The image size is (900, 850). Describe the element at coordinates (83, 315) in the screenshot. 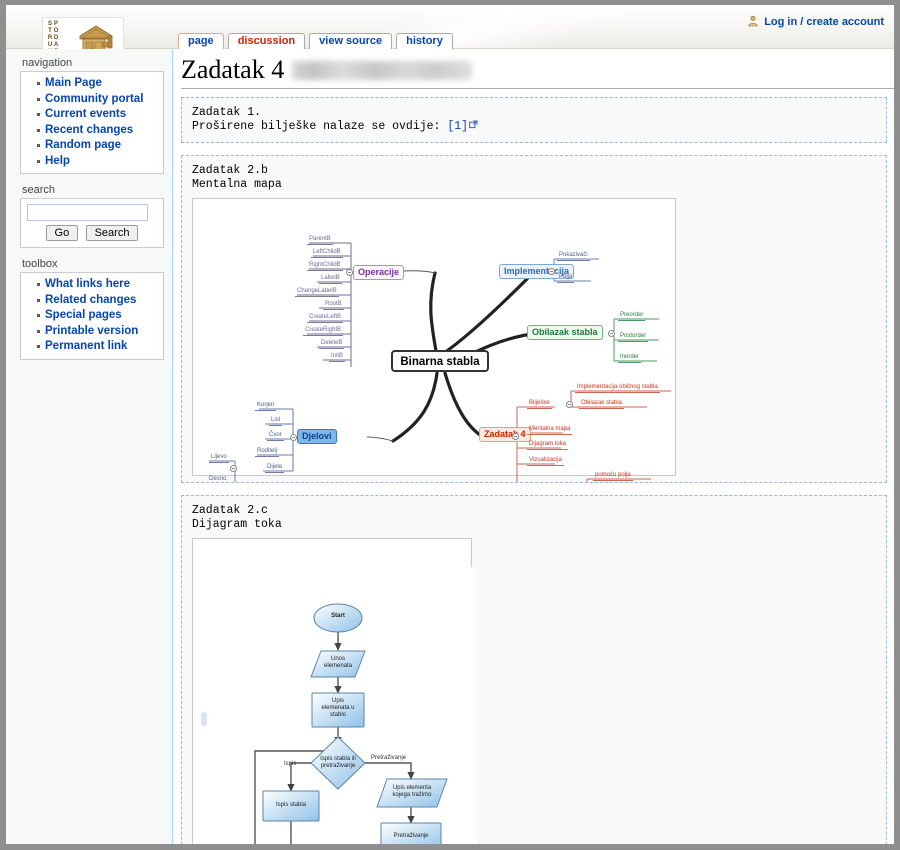

I see `sidebar-item-special-pages: Special pages` at that location.